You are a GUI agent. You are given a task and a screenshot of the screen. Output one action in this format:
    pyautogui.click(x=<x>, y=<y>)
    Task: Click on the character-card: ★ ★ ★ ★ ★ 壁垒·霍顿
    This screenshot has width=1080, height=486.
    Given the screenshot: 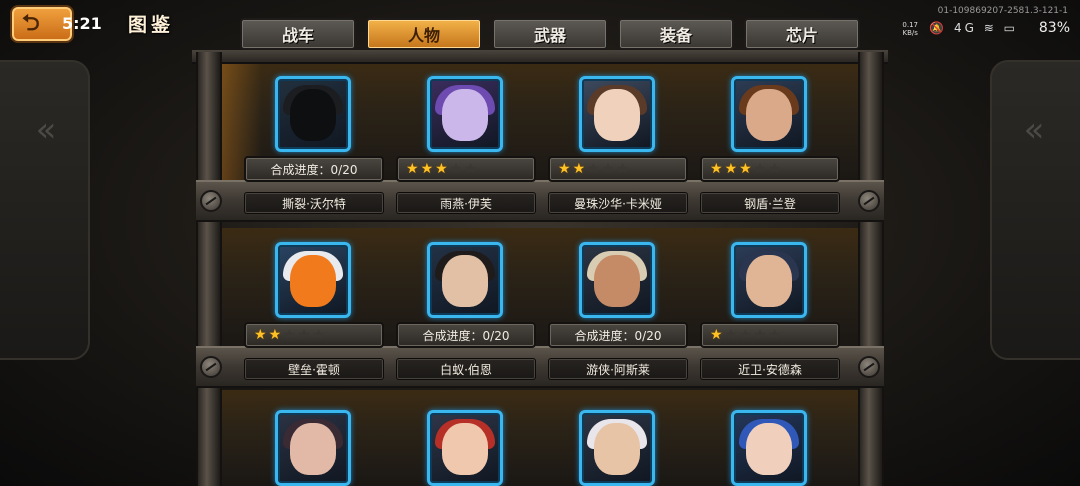 What is the action you would take?
    pyautogui.click(x=314, y=312)
    